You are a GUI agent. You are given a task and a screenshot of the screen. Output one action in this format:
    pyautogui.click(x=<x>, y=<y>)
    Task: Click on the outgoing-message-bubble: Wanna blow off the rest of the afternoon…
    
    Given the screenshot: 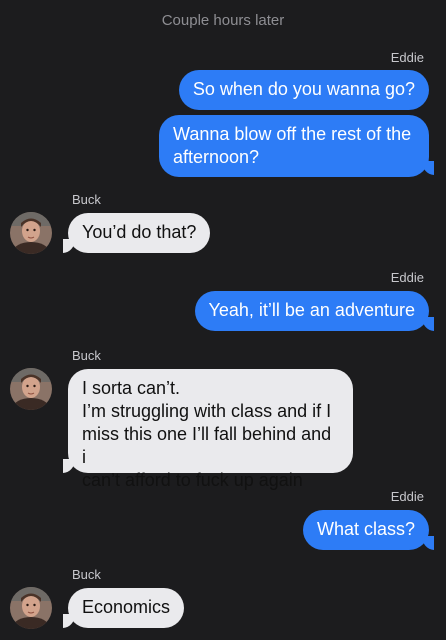 What is the action you would take?
    pyautogui.click(x=294, y=146)
    